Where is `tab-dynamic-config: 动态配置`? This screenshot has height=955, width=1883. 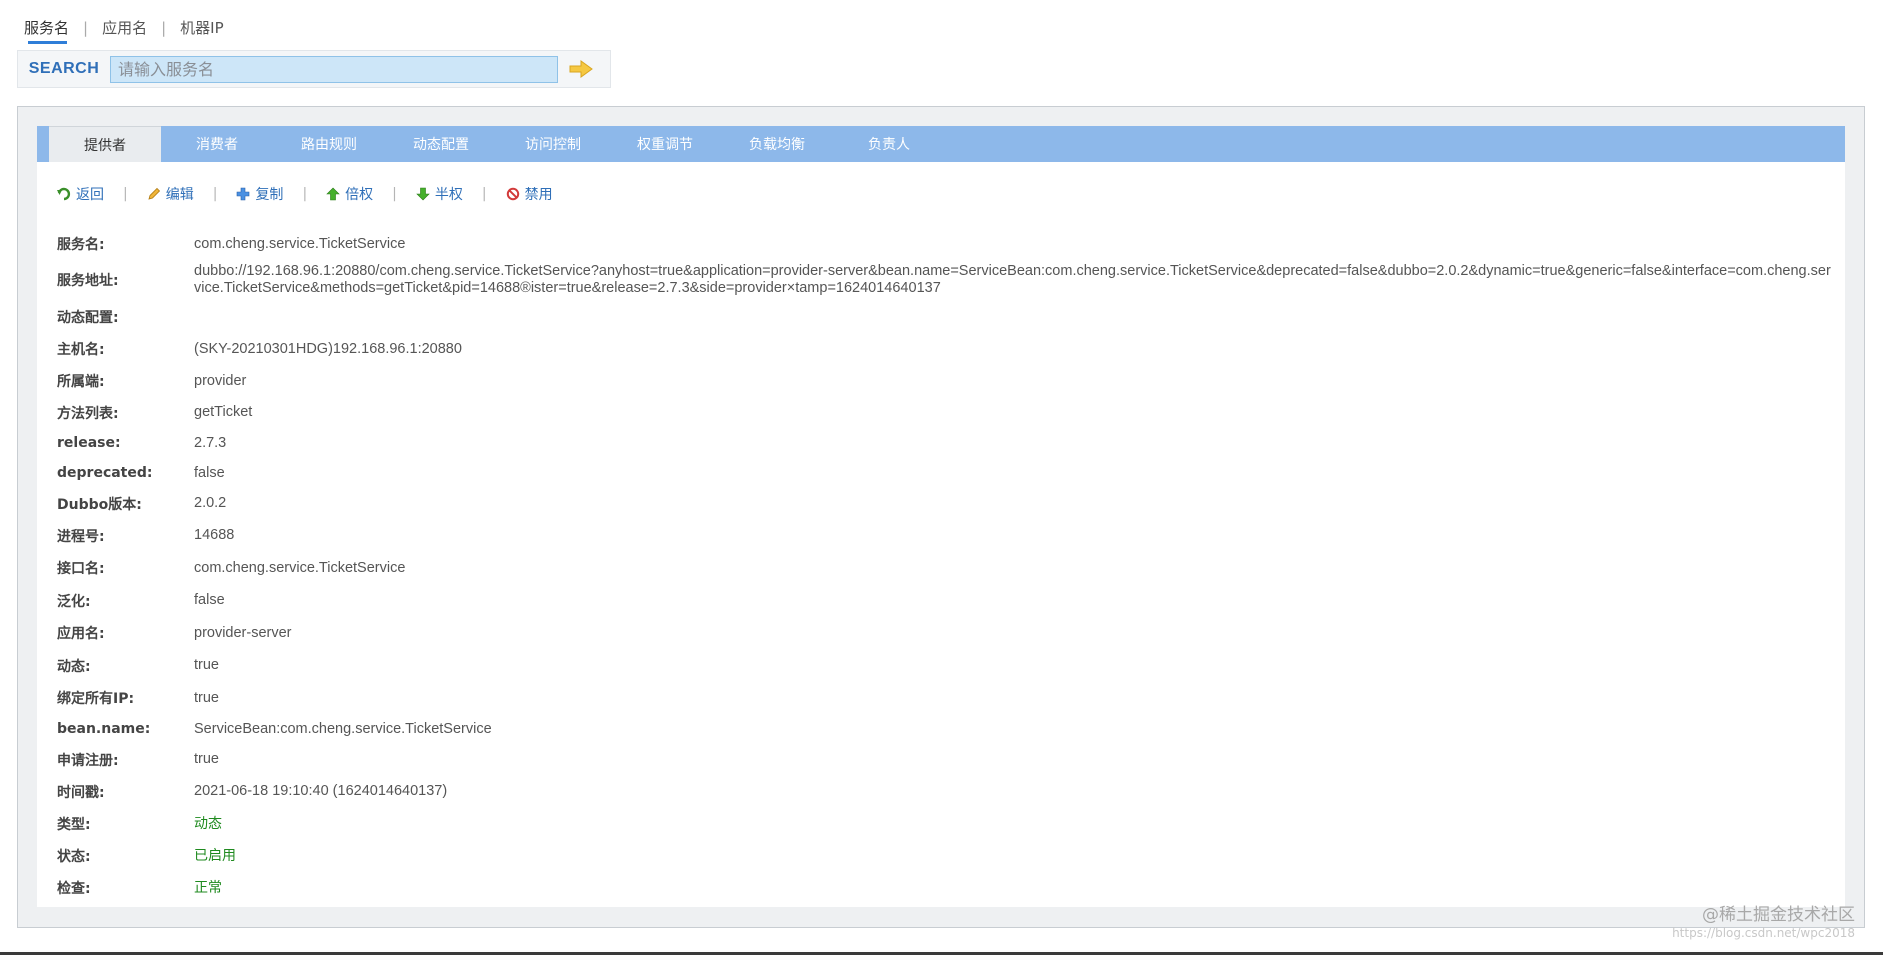 tab-dynamic-config: 动态配置 is located at coordinates (441, 144).